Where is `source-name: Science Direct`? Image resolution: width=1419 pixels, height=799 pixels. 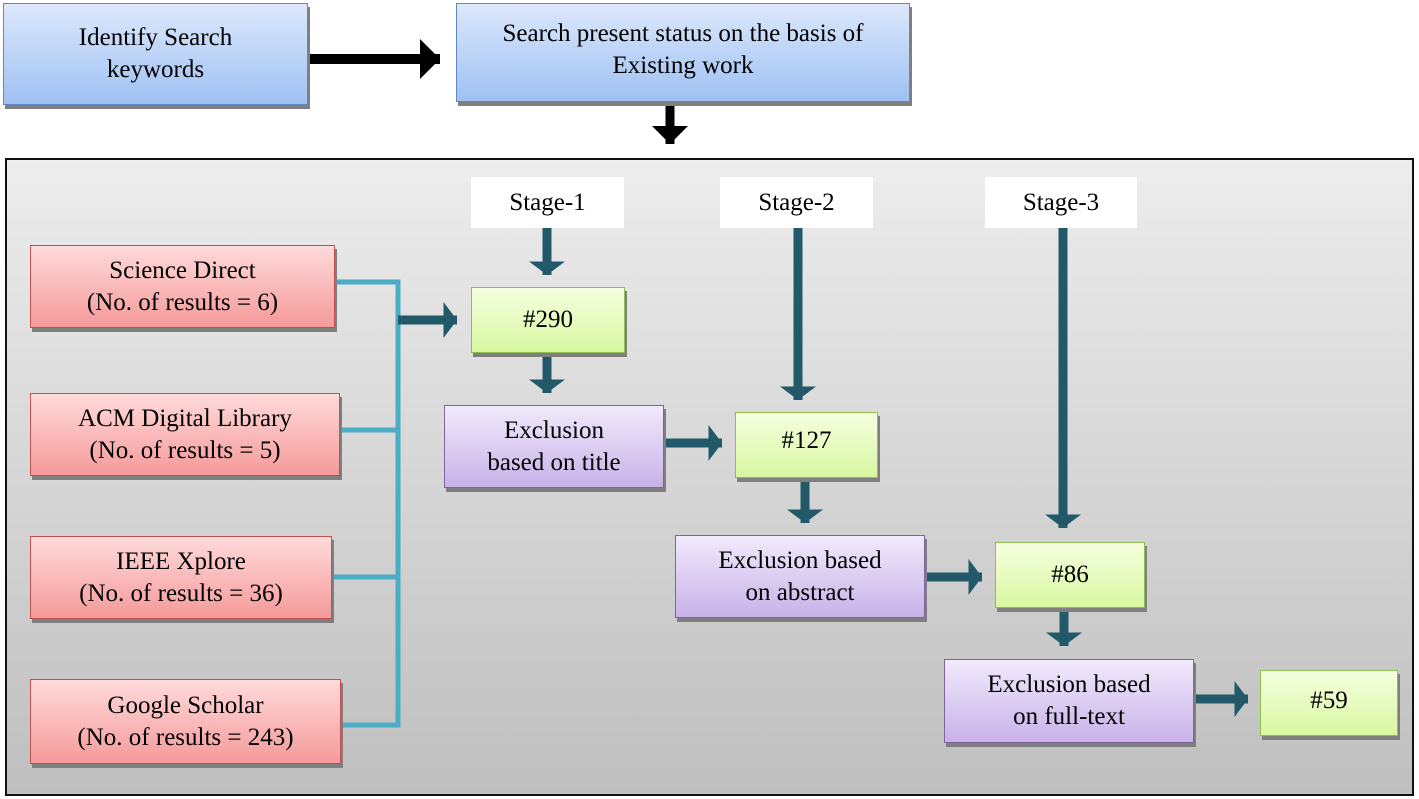
source-name: Science Direct is located at coordinates (182, 270).